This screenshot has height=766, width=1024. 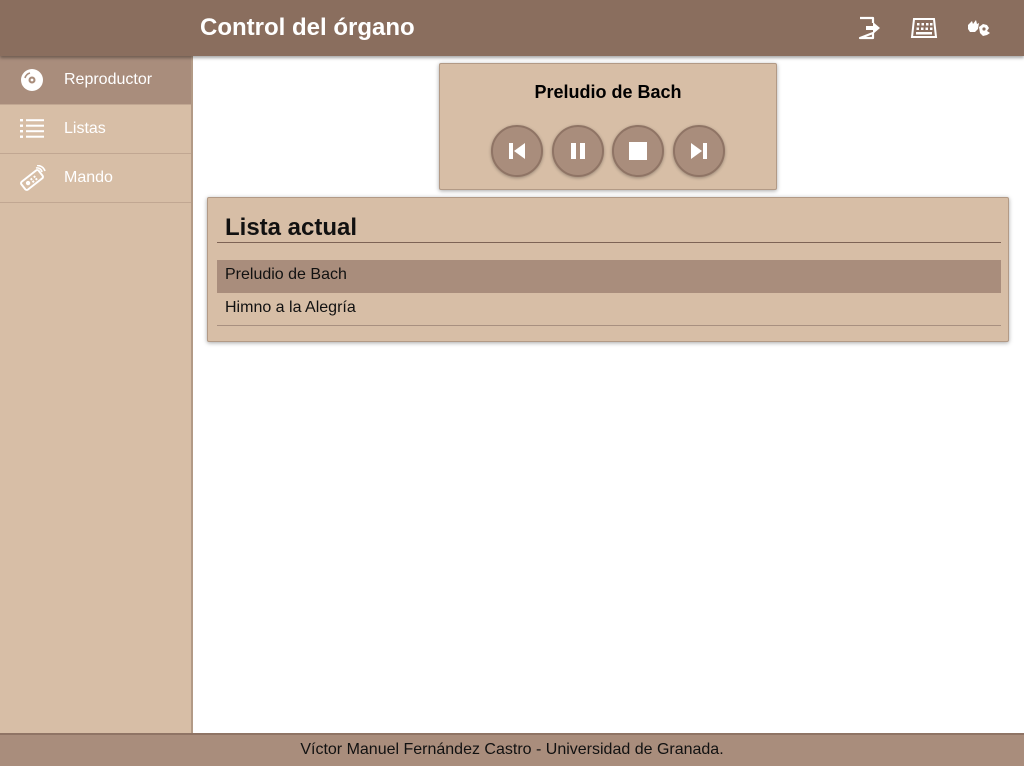 I want to click on sidebar-item-label: Reproductor, so click(x=108, y=79).